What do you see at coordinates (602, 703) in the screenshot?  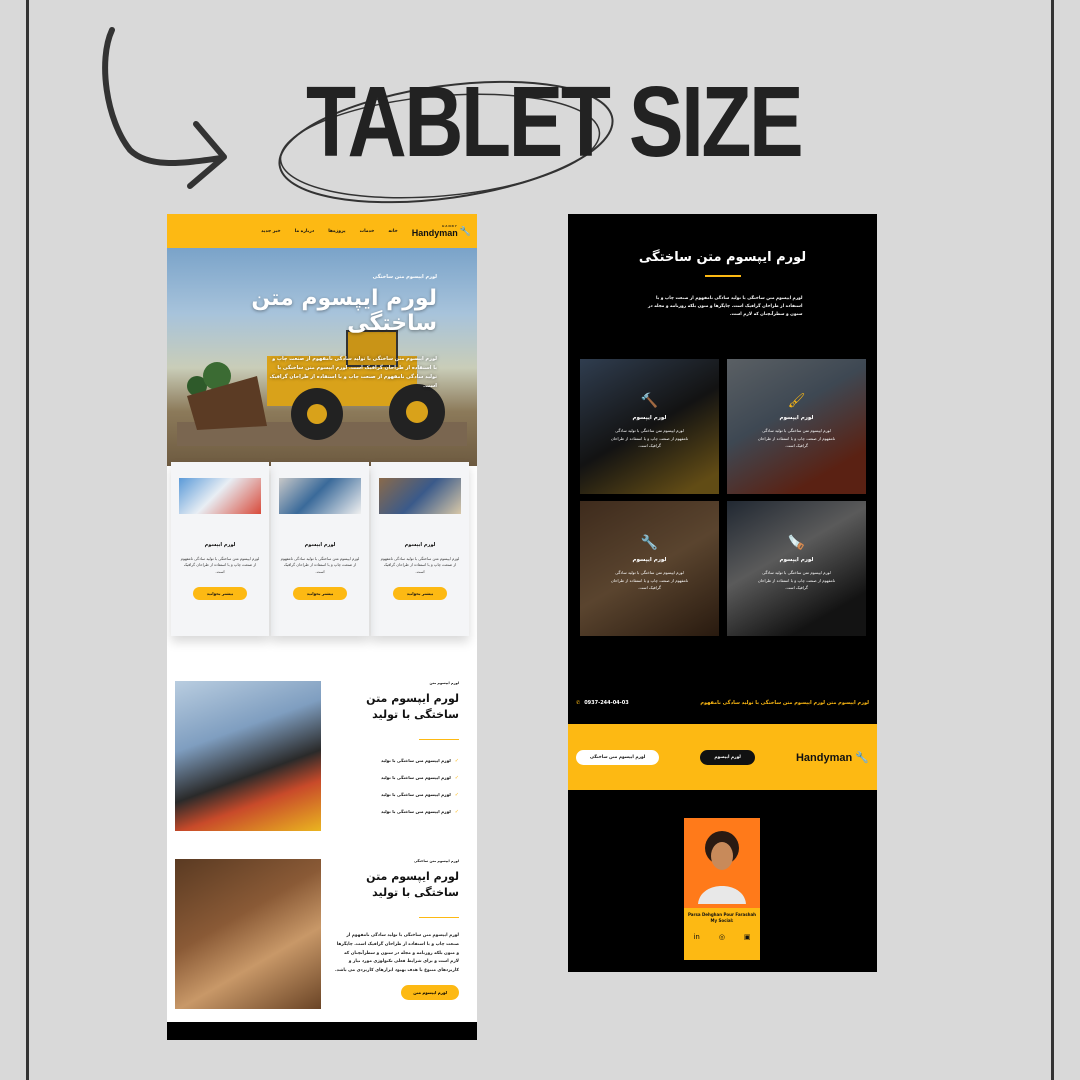 I see `phone-number: ✆ 0937-244-04-03` at bounding box center [602, 703].